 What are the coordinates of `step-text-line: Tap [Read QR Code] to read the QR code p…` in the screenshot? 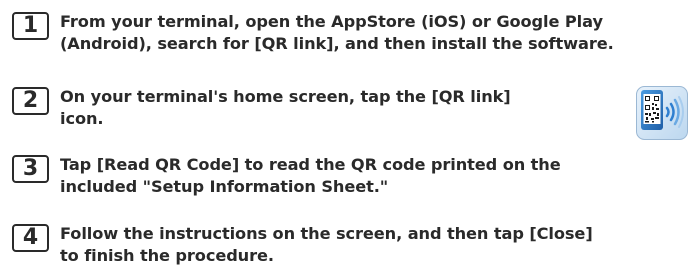 It's located at (310, 164).